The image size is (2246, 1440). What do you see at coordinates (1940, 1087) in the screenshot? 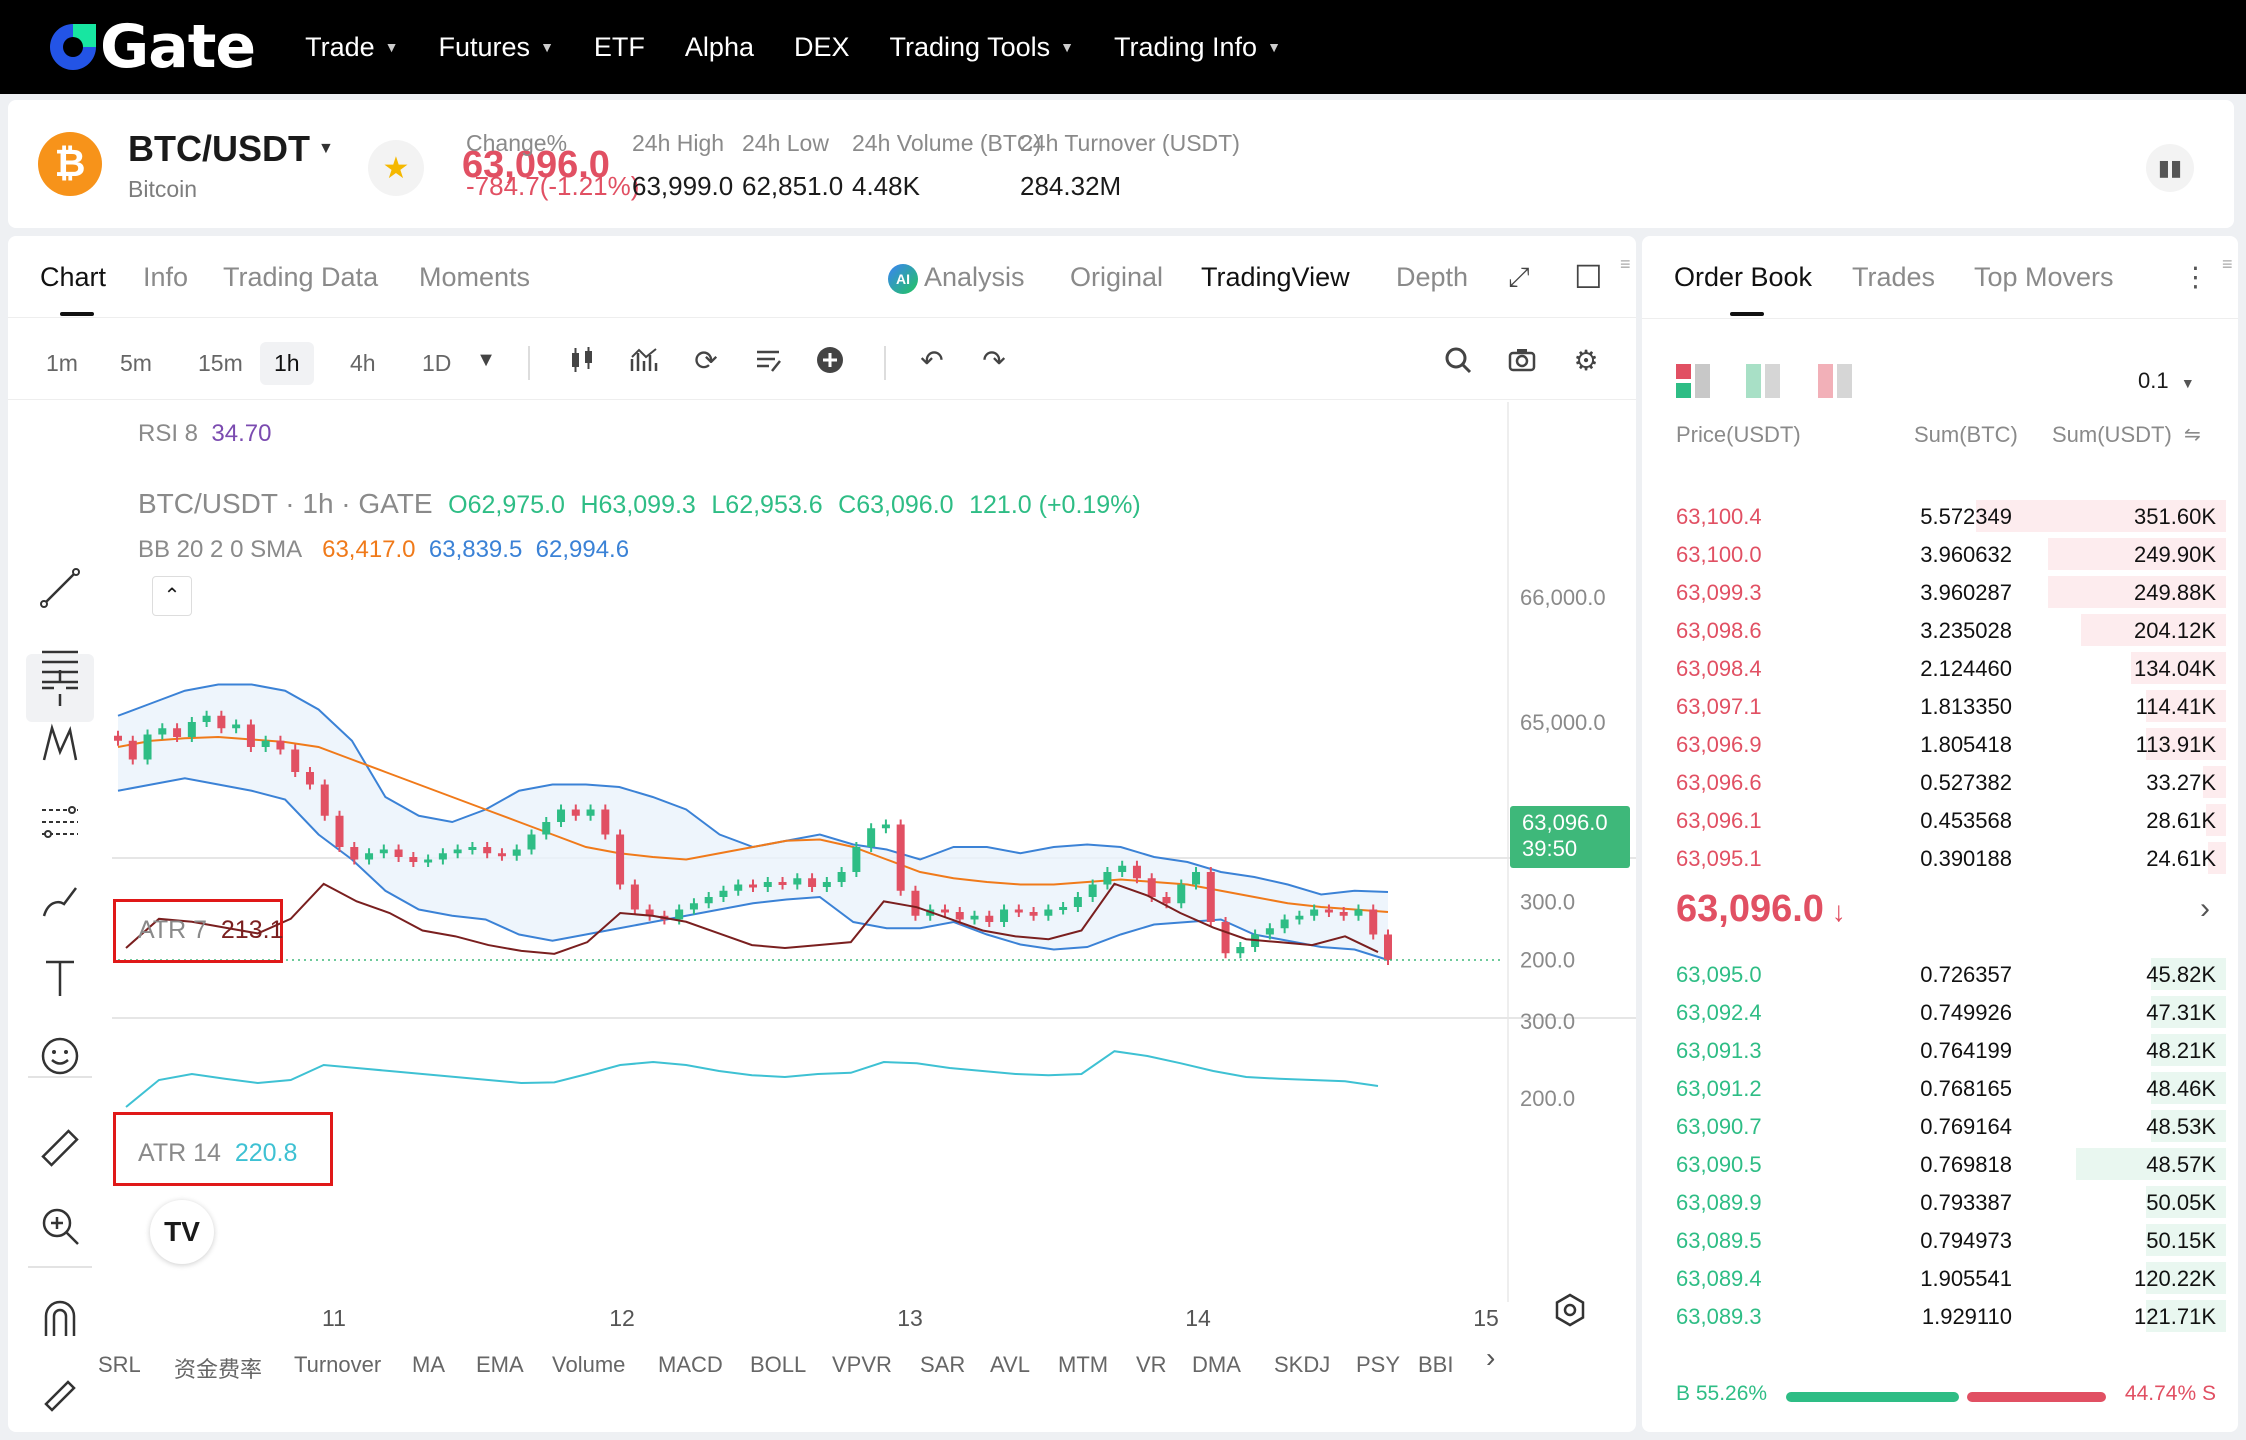
I see `bid-row: 63,091.2 0.768165 48.46K` at bounding box center [1940, 1087].